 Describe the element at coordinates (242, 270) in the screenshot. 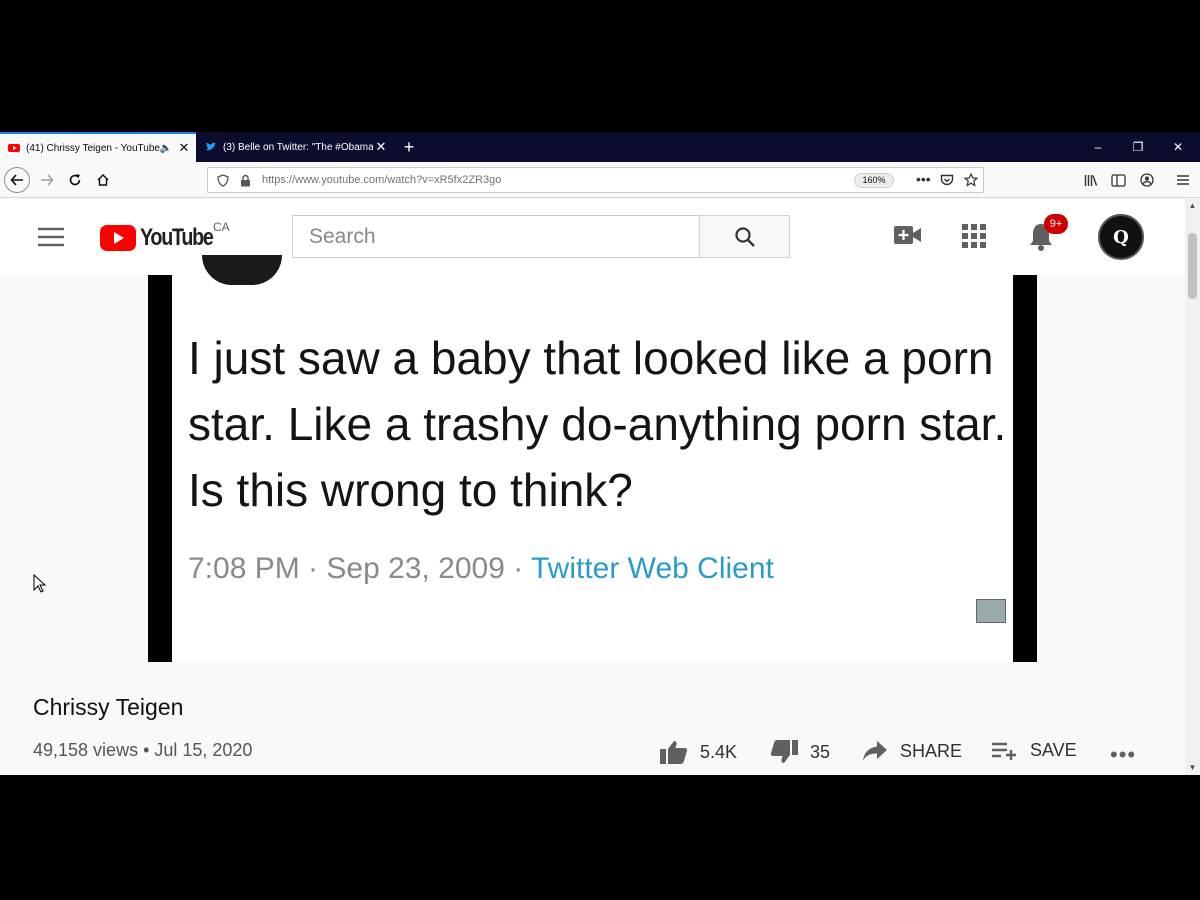

I see `tweet-avatar` at that location.